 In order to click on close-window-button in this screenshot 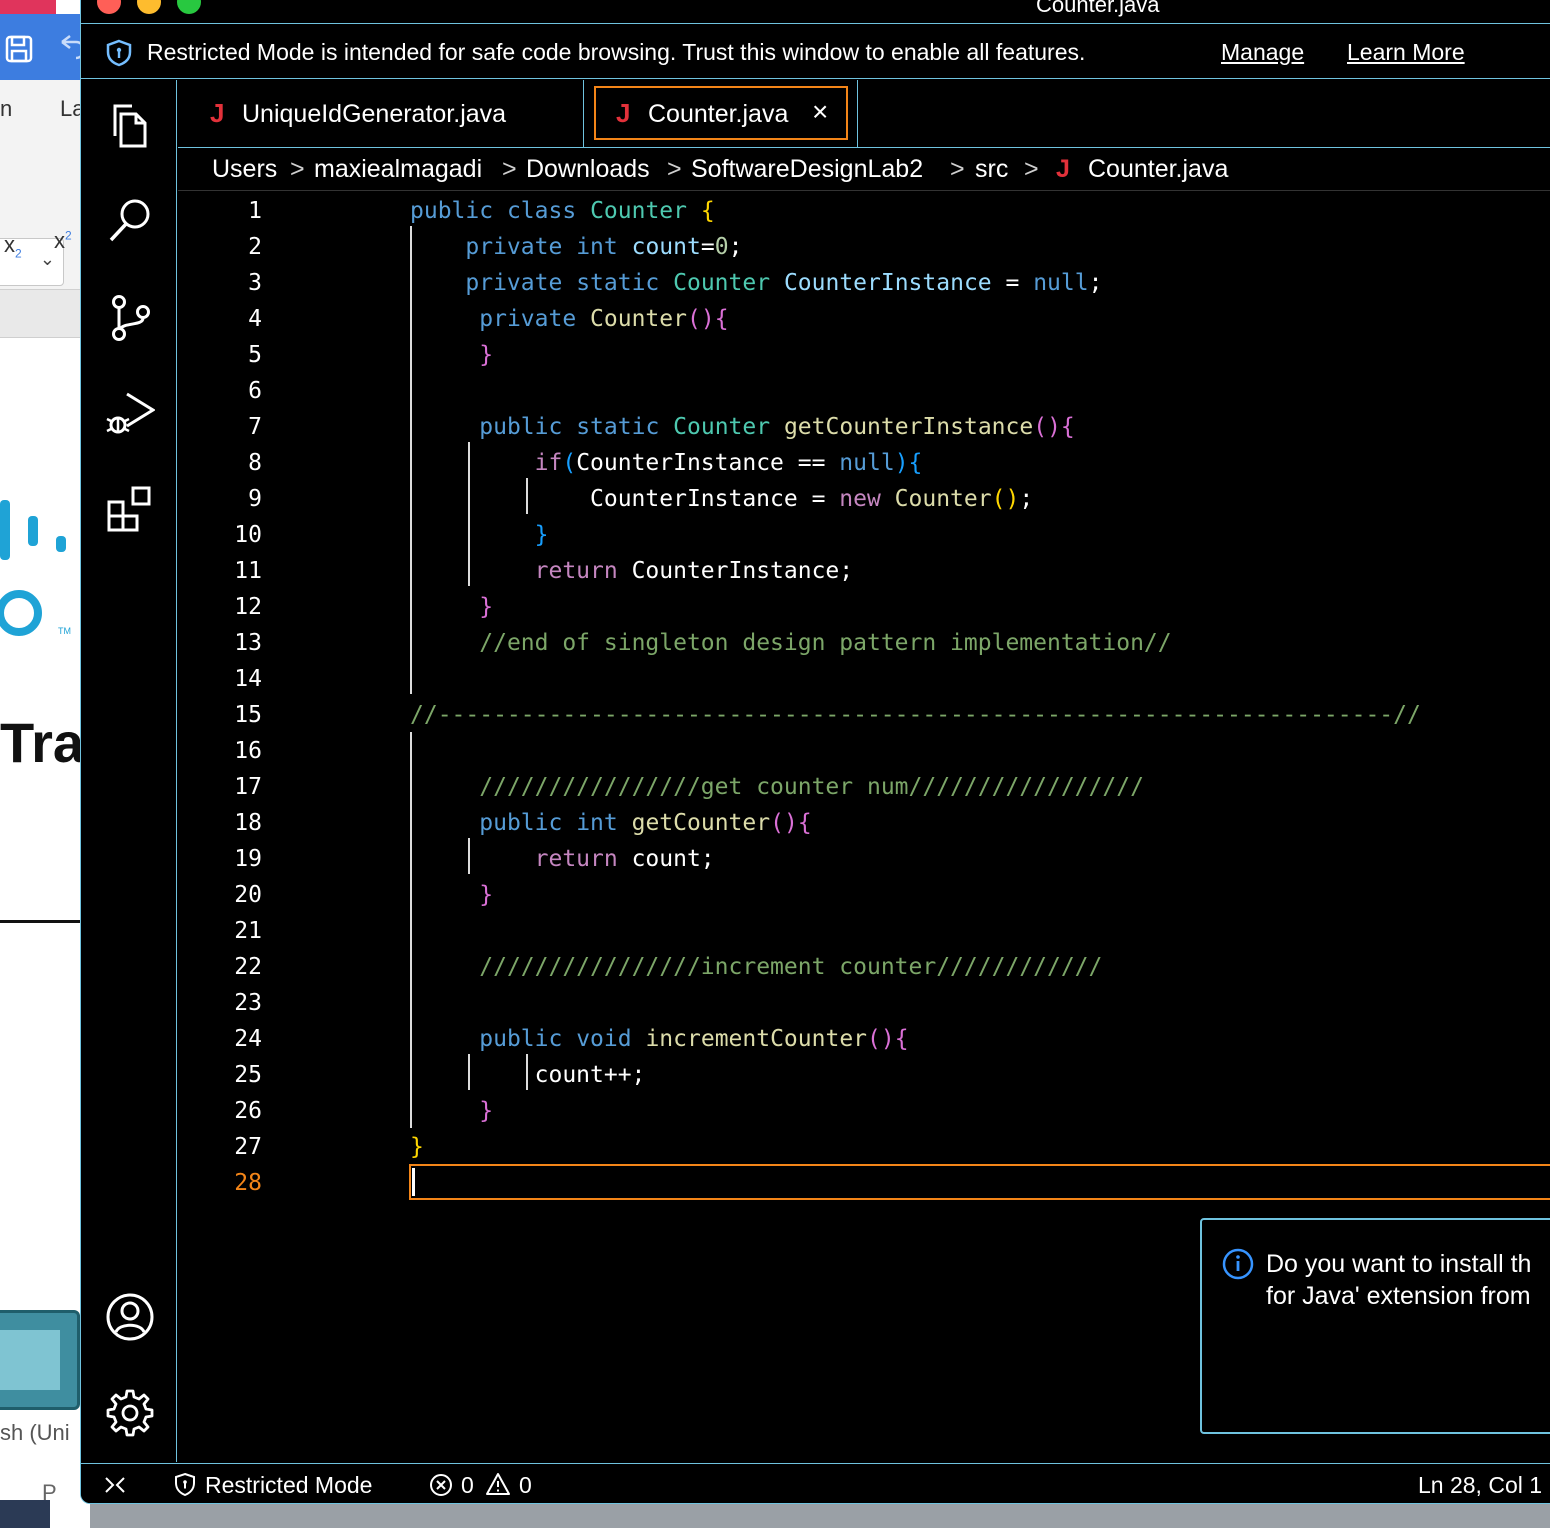, I will do `click(109, 7)`.